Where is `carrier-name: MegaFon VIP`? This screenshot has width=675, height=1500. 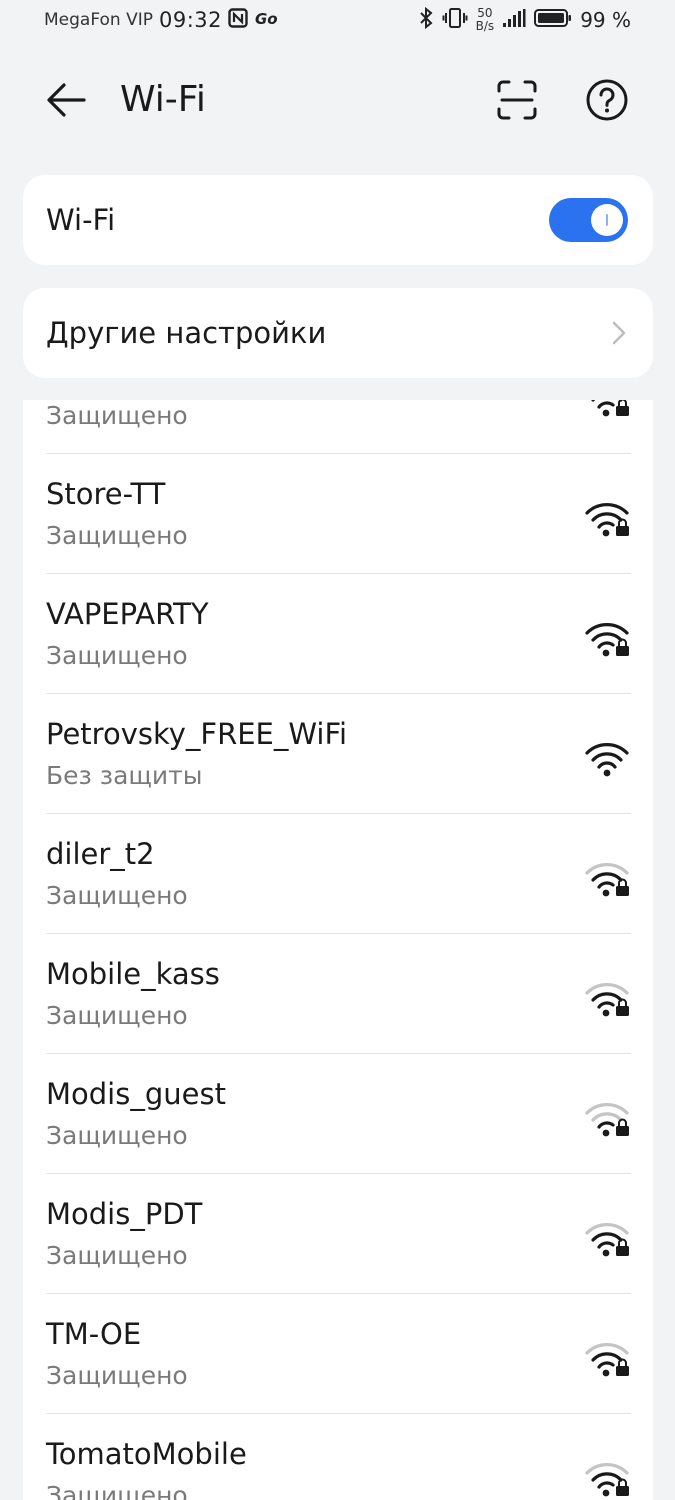
carrier-name: MegaFon VIP is located at coordinates (98, 20).